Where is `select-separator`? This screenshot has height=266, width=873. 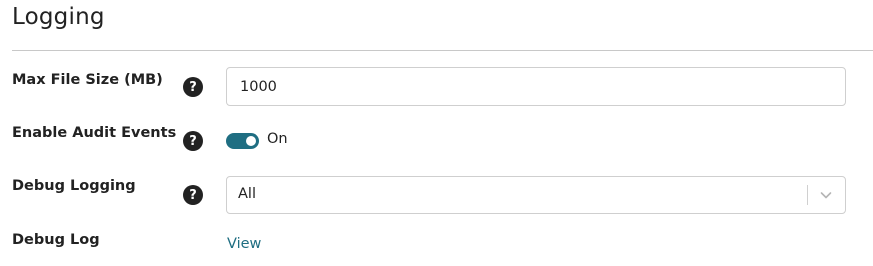 select-separator is located at coordinates (807, 195).